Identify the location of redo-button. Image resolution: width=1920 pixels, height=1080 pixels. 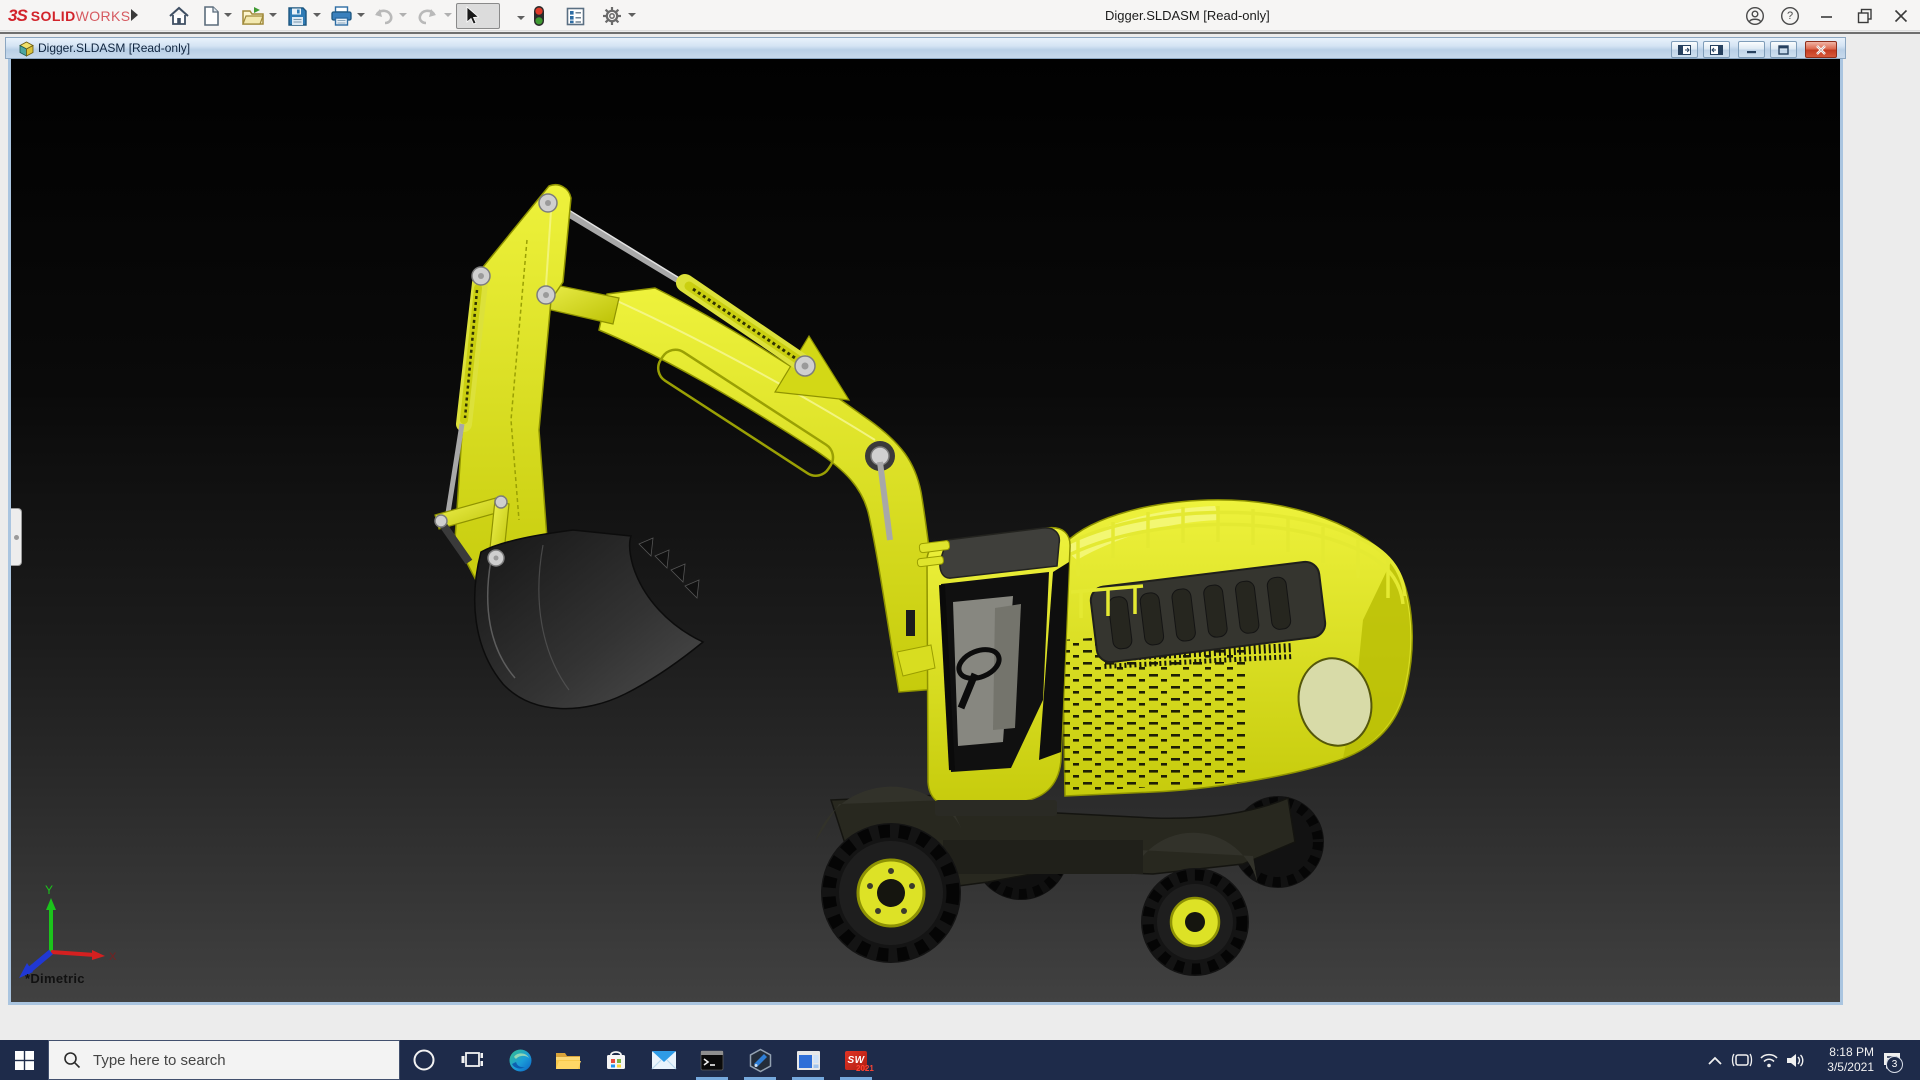
(428, 16).